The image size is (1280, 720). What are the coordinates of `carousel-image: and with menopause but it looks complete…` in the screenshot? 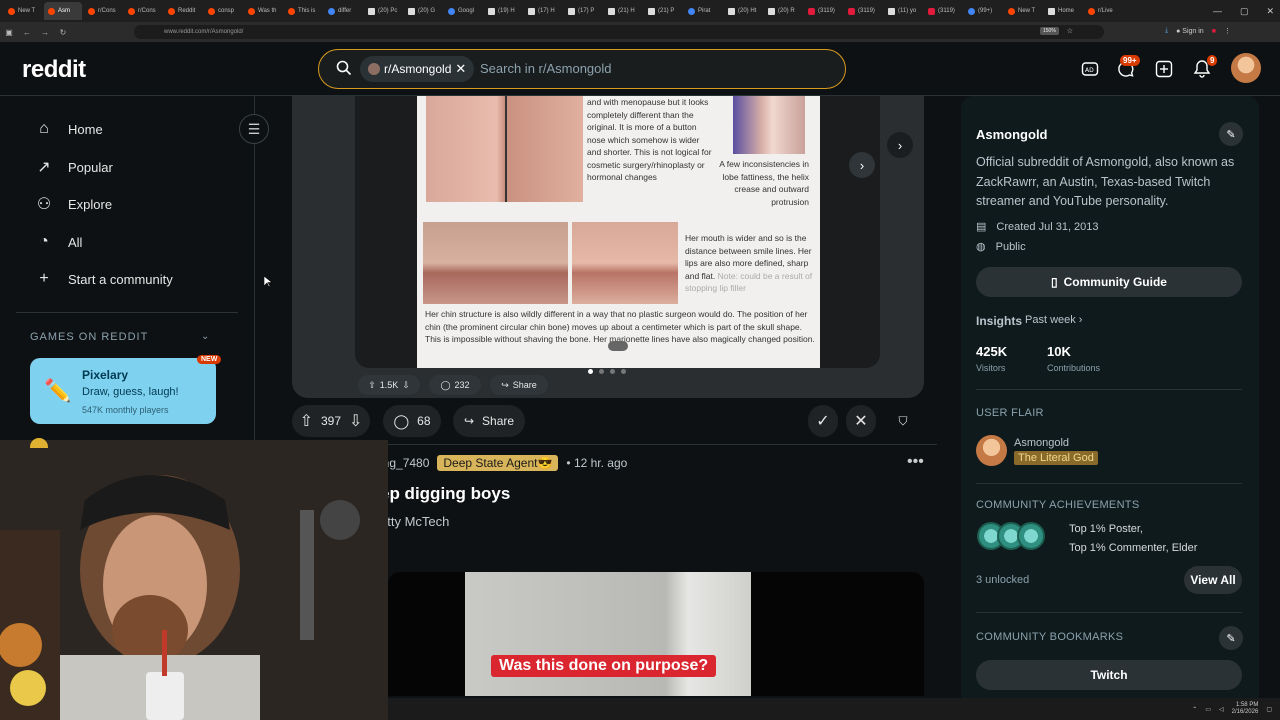 It's located at (618, 232).